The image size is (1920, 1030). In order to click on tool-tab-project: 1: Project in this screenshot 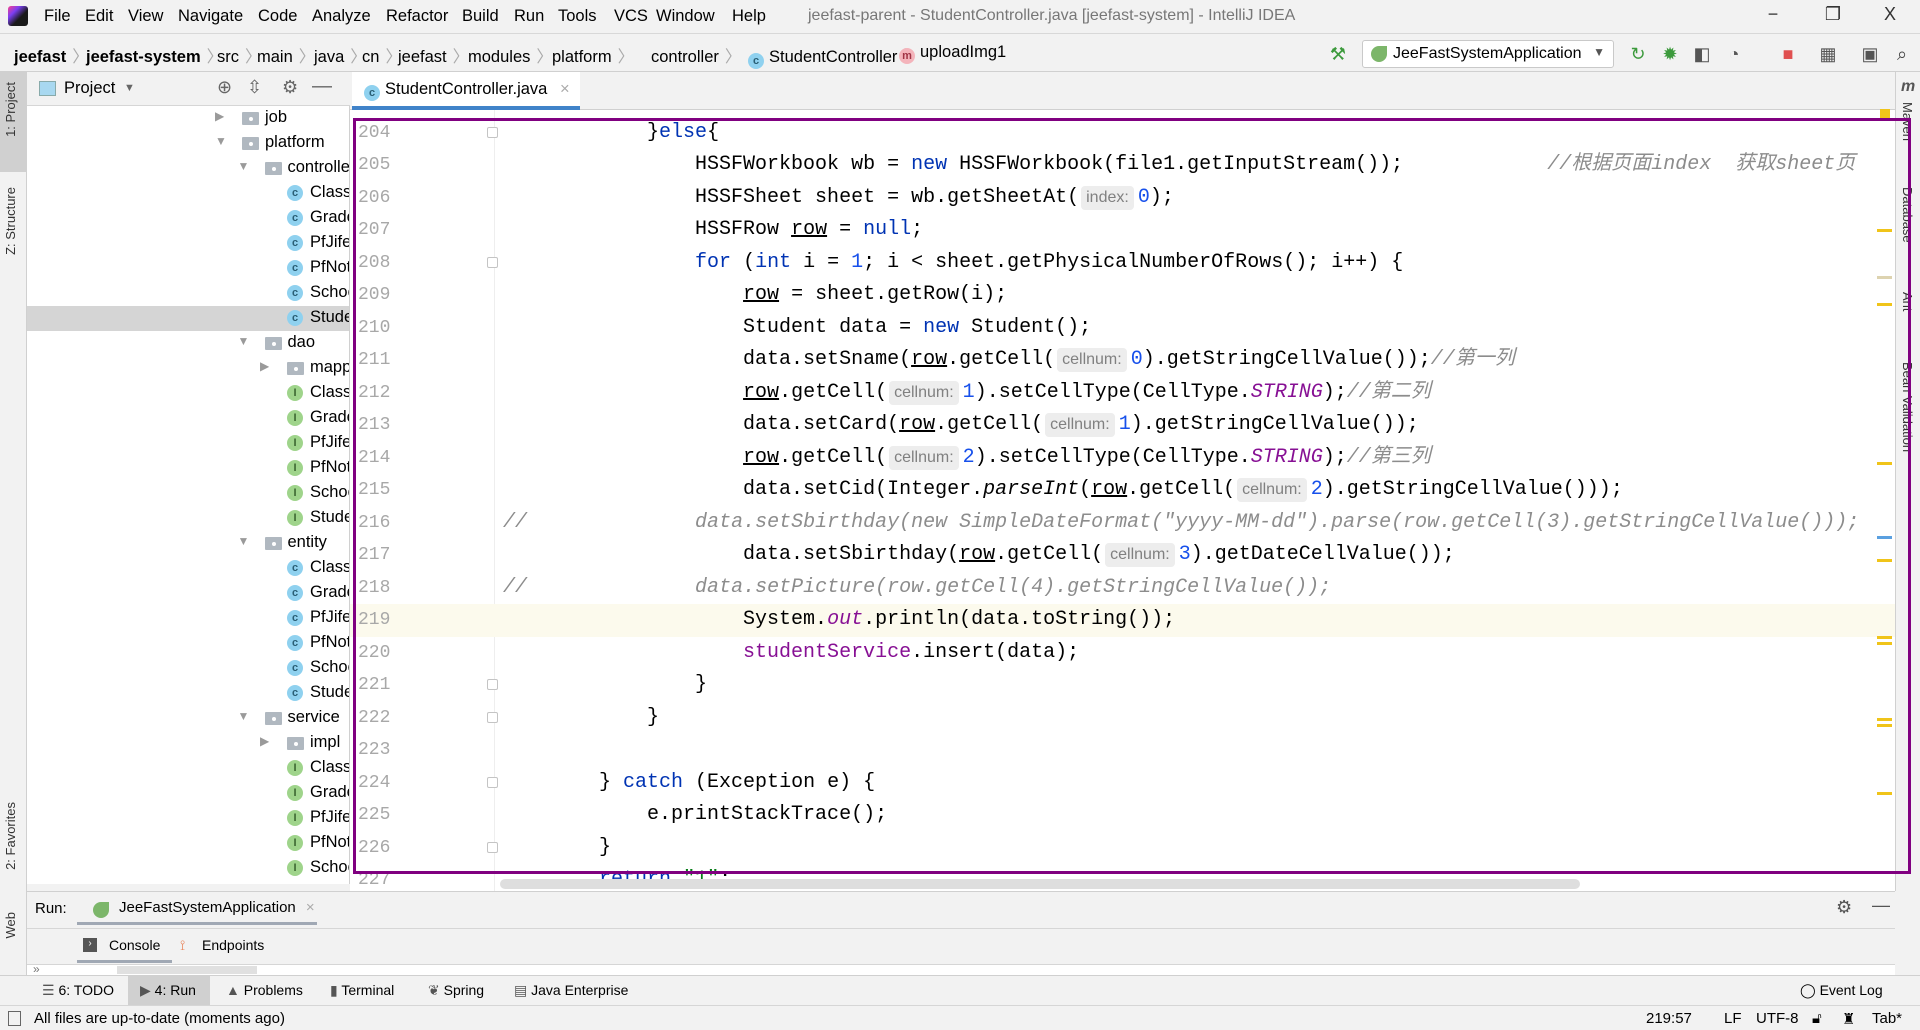, I will do `click(10, 109)`.